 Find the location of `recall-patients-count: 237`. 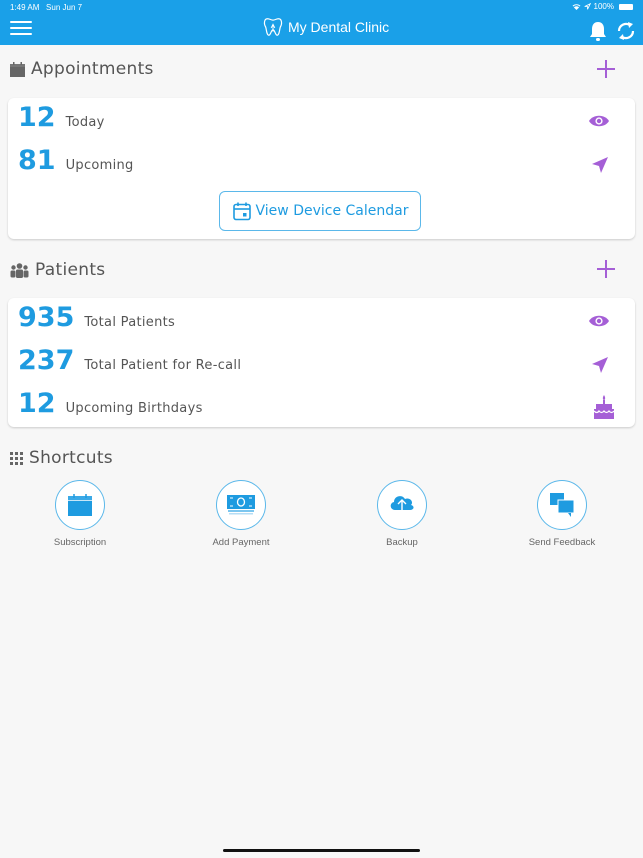

recall-patients-count: 237 is located at coordinates (46, 360).